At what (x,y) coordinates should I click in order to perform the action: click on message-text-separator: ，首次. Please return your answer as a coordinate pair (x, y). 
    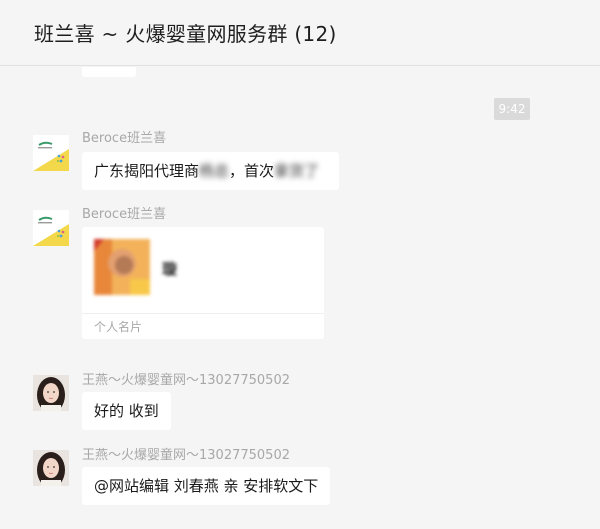
    Looking at the image, I should click on (252, 171).